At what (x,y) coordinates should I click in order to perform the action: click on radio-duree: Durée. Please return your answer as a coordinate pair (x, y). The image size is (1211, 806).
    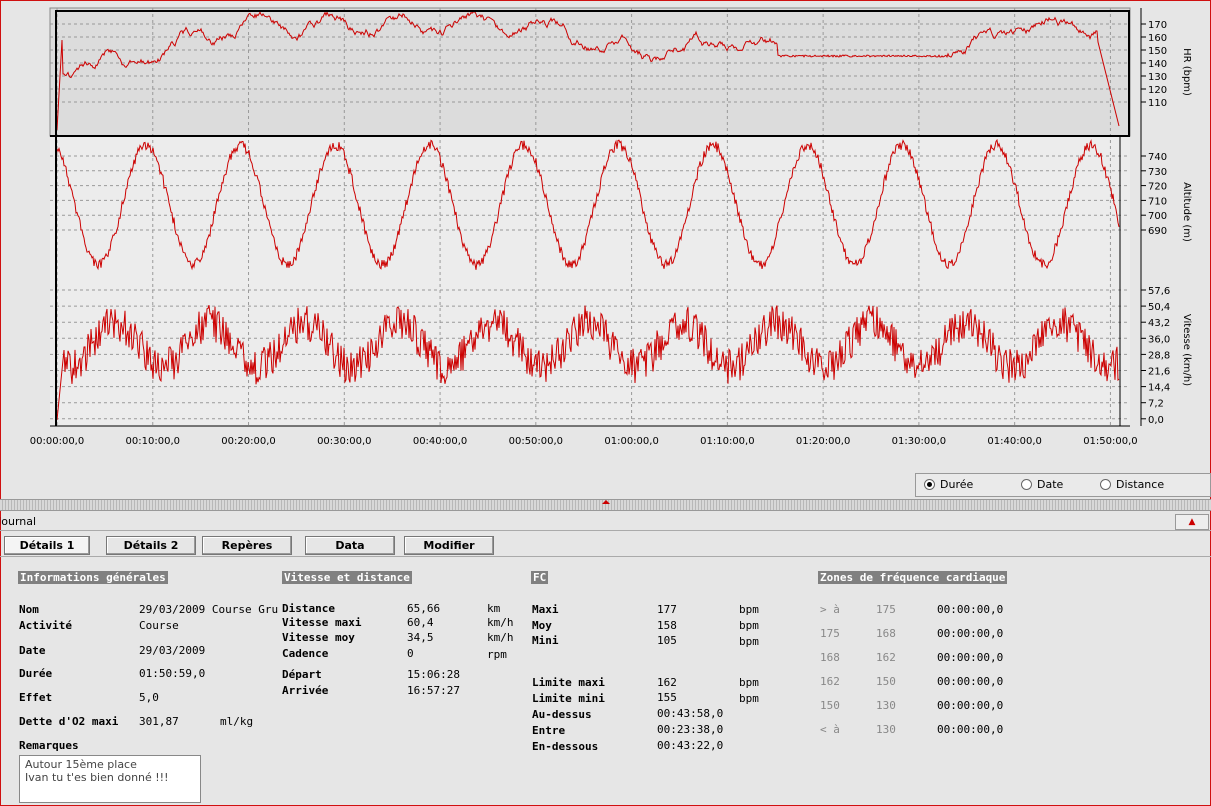
    Looking at the image, I should click on (948, 484).